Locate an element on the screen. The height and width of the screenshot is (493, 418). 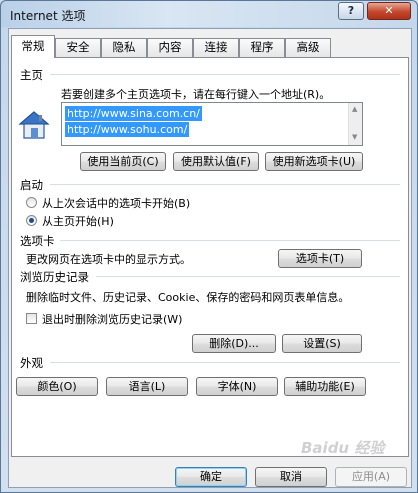
startup-home-page-label: 从主页开始(H) is located at coordinates (78, 221).